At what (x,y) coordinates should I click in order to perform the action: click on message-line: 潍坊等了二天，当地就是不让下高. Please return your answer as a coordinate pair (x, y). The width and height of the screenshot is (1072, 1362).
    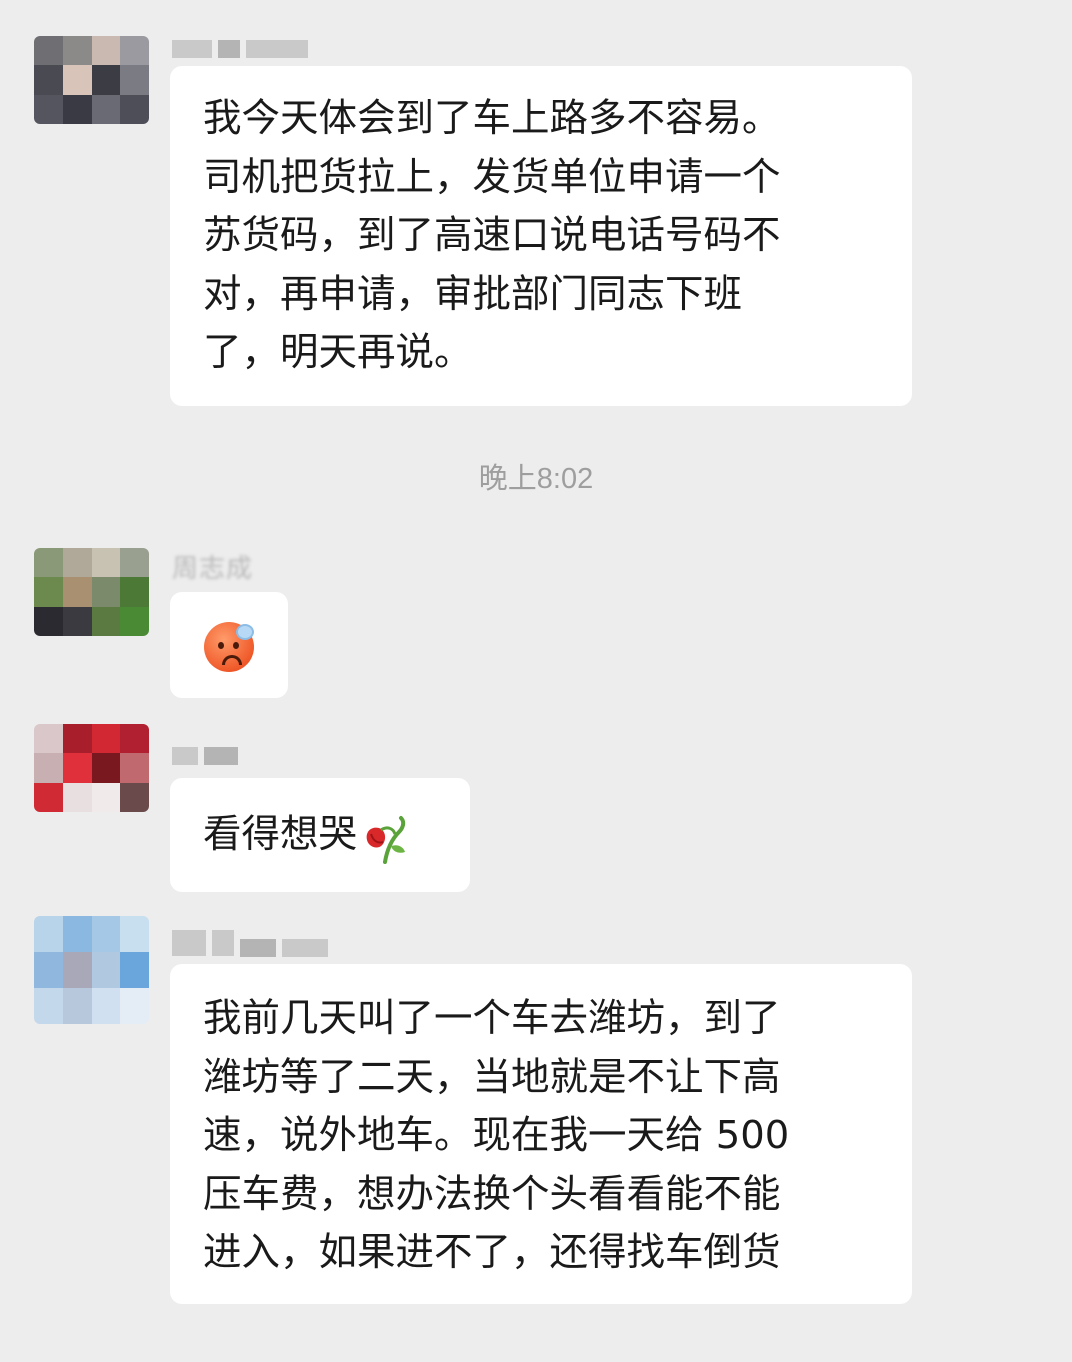
    Looking at the image, I should click on (492, 1077).